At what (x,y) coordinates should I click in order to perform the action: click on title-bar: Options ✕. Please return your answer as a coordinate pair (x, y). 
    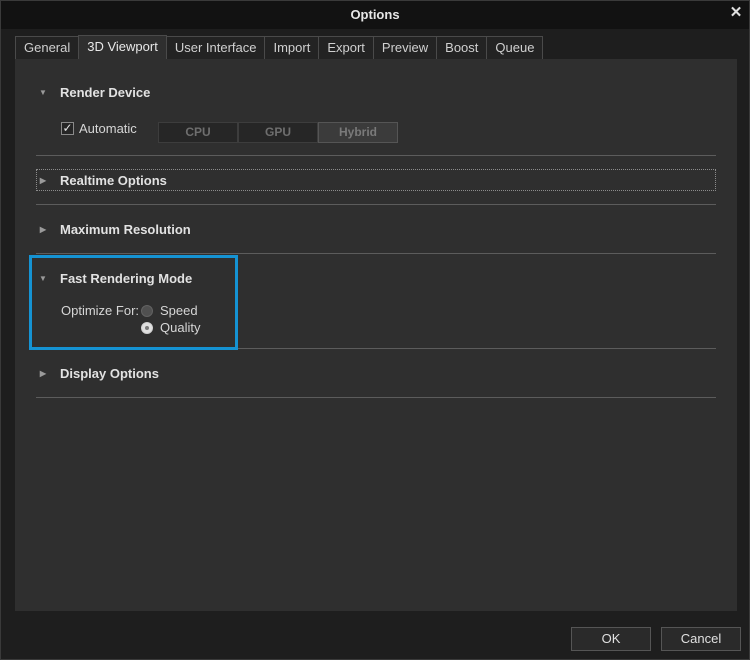
    Looking at the image, I should click on (375, 15).